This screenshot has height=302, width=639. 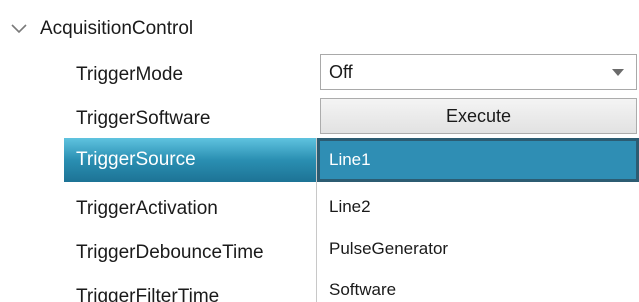 I want to click on dropdown-arrow-icon, so click(x=618, y=72).